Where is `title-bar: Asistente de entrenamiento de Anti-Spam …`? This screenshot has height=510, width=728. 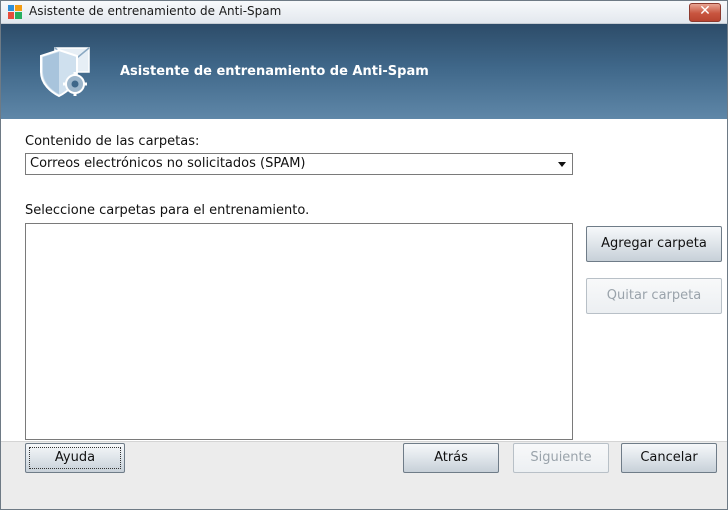 title-bar: Asistente de entrenamiento de Anti-Spam … is located at coordinates (364, 12).